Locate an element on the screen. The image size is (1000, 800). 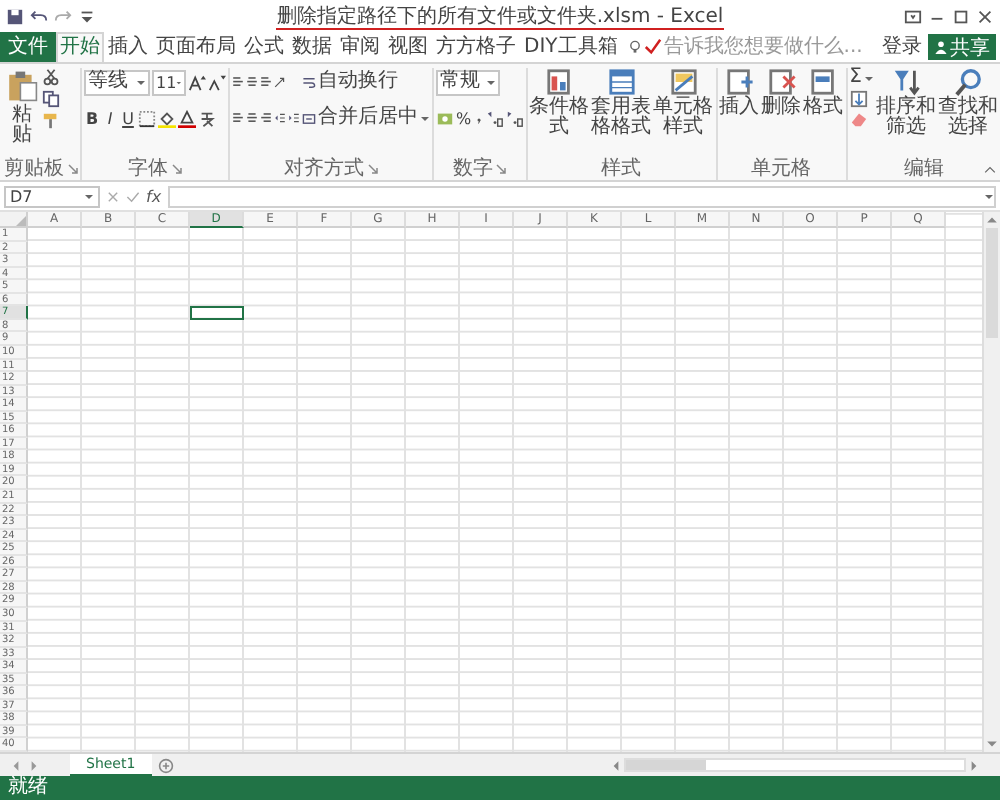
orientation-icon is located at coordinates (280, 82).